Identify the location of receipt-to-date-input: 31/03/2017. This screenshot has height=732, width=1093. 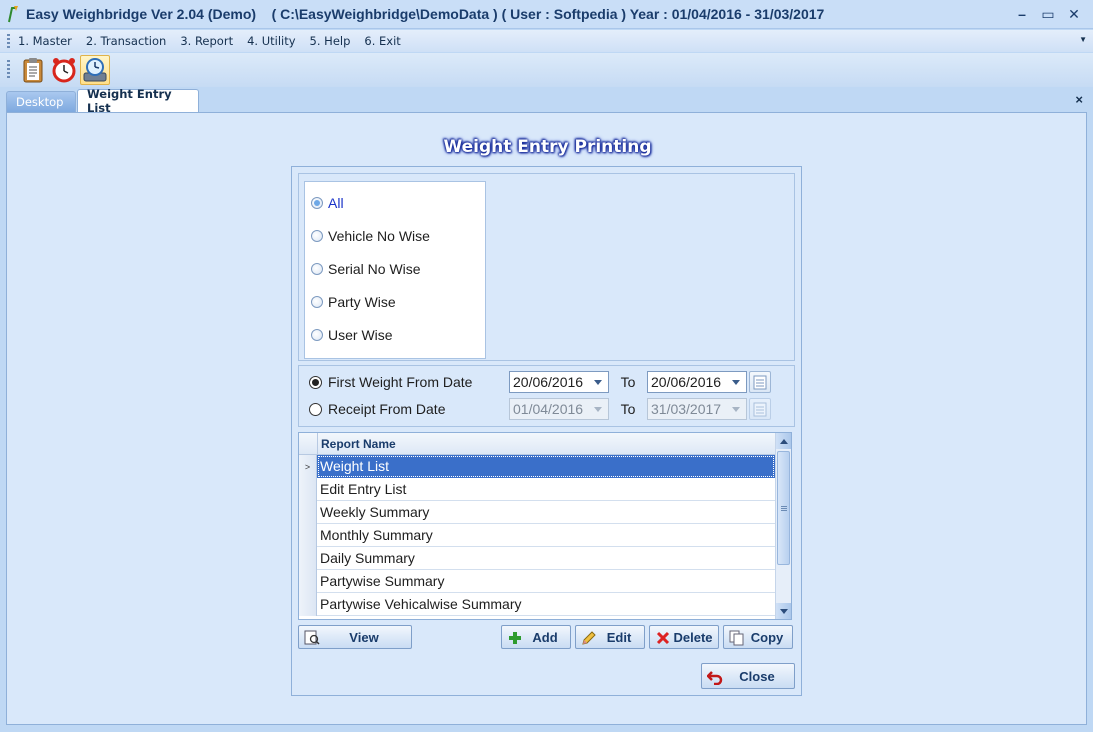
(697, 409).